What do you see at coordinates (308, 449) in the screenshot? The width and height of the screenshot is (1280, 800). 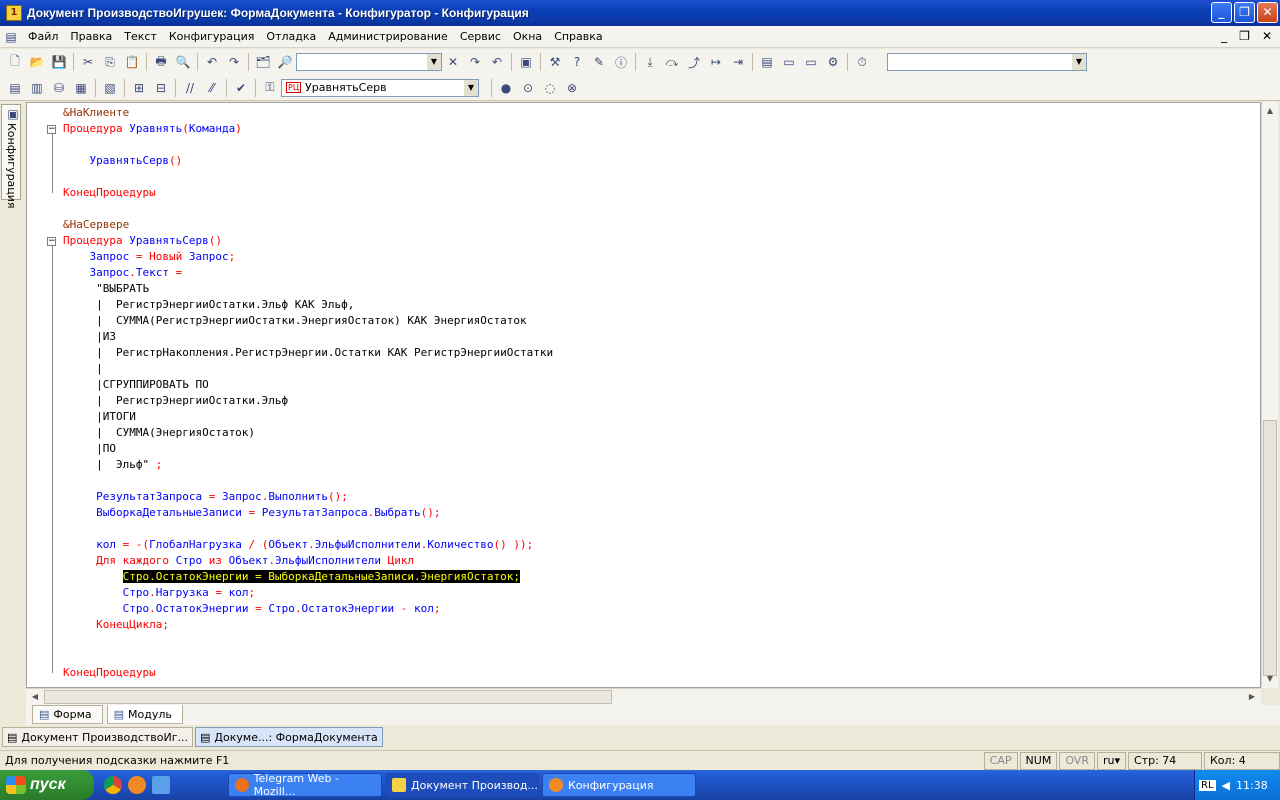 I see `code-line: |ПО` at bounding box center [308, 449].